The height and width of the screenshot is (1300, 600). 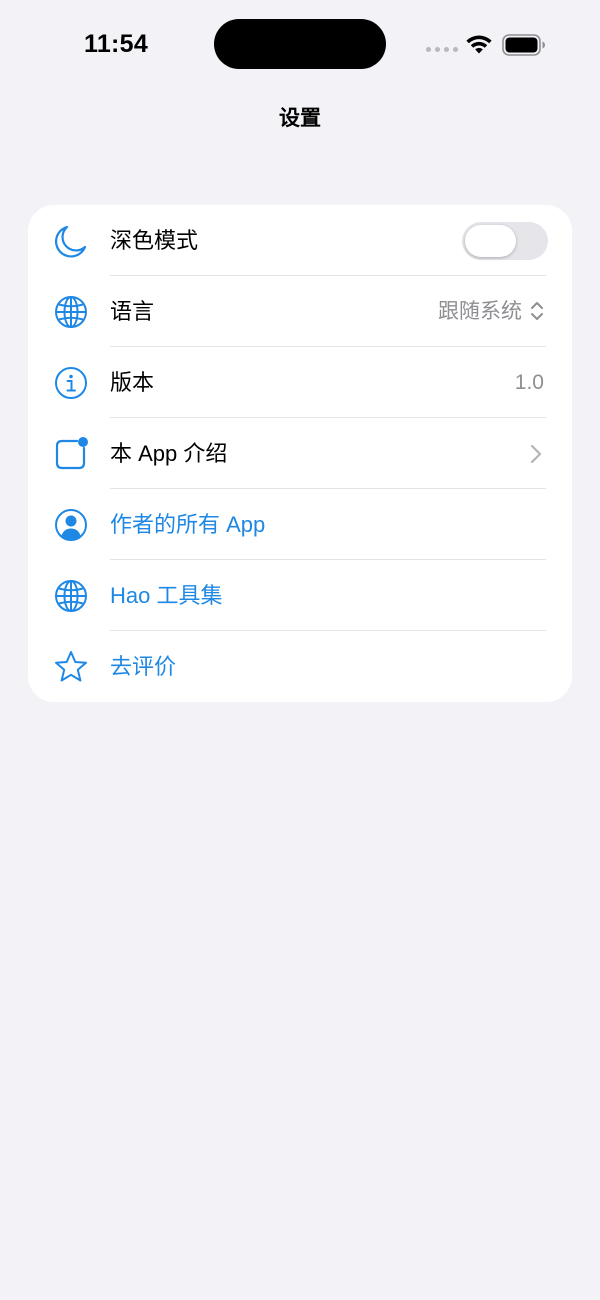 What do you see at coordinates (480, 311) in the screenshot?
I see `language-value: 跟随系统` at bounding box center [480, 311].